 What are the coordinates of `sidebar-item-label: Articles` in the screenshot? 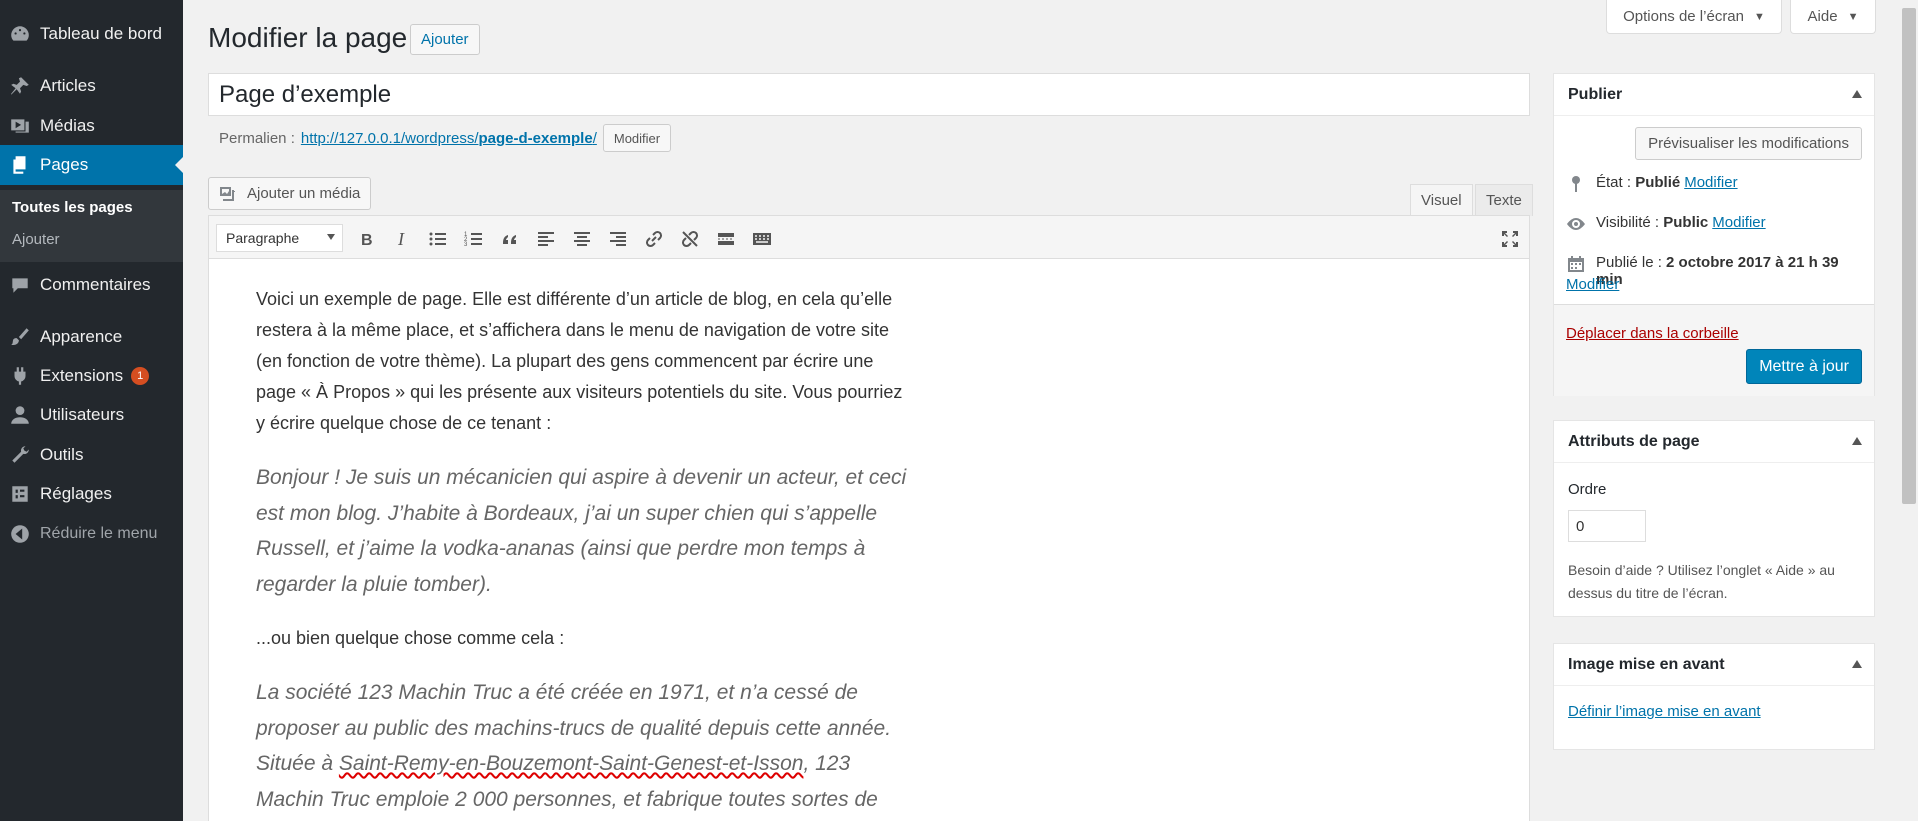 It's located at (68, 85).